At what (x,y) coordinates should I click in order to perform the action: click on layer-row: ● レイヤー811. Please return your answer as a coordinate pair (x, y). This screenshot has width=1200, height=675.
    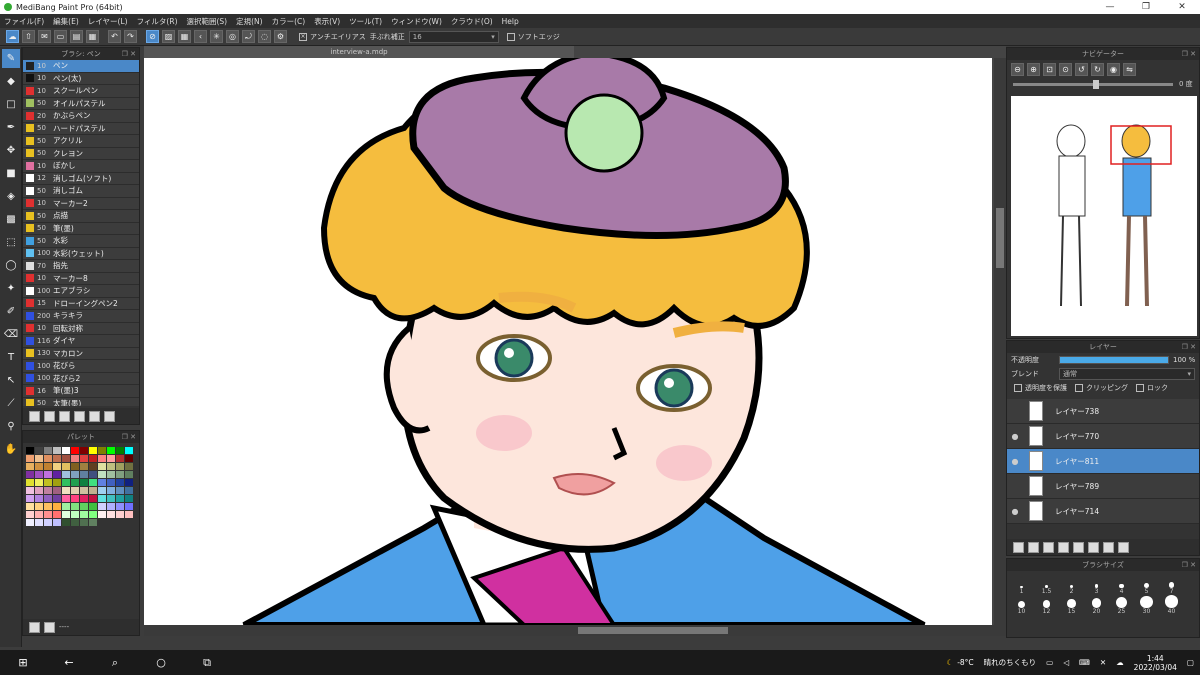
    Looking at the image, I should click on (1103, 461).